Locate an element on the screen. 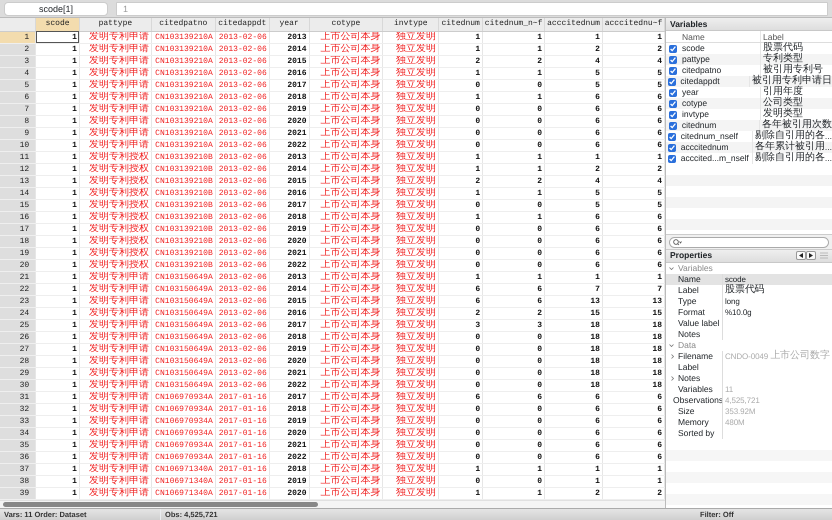  row-number: 3 is located at coordinates (18, 61).